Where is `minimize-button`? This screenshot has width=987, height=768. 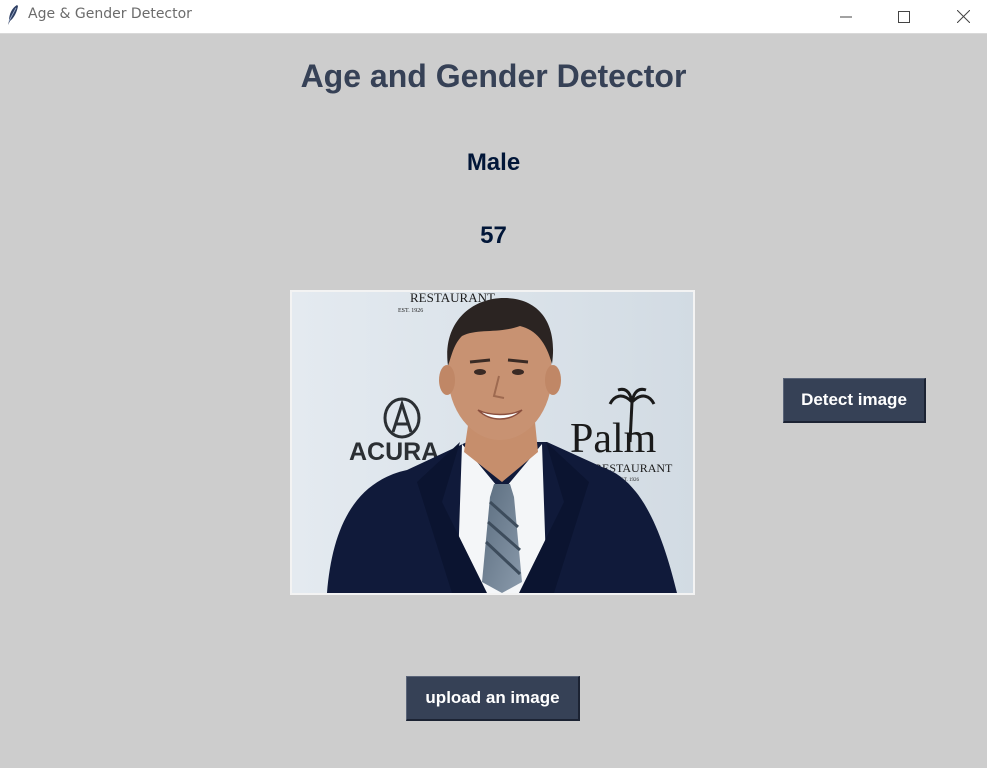
minimize-button is located at coordinates (846, 16).